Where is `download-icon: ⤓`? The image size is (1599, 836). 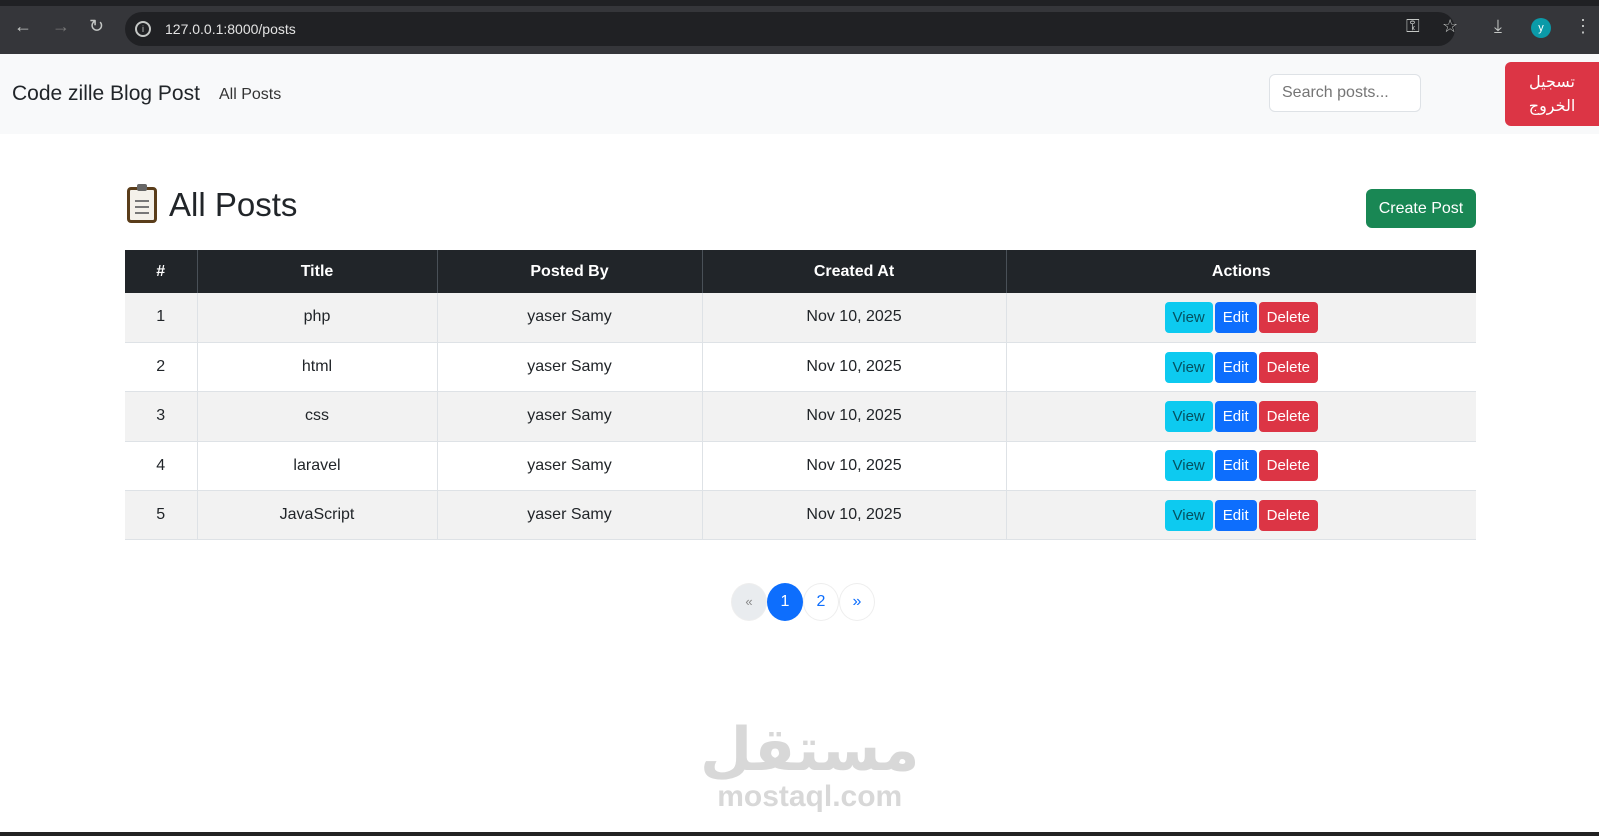 download-icon: ⤓ is located at coordinates (1498, 26).